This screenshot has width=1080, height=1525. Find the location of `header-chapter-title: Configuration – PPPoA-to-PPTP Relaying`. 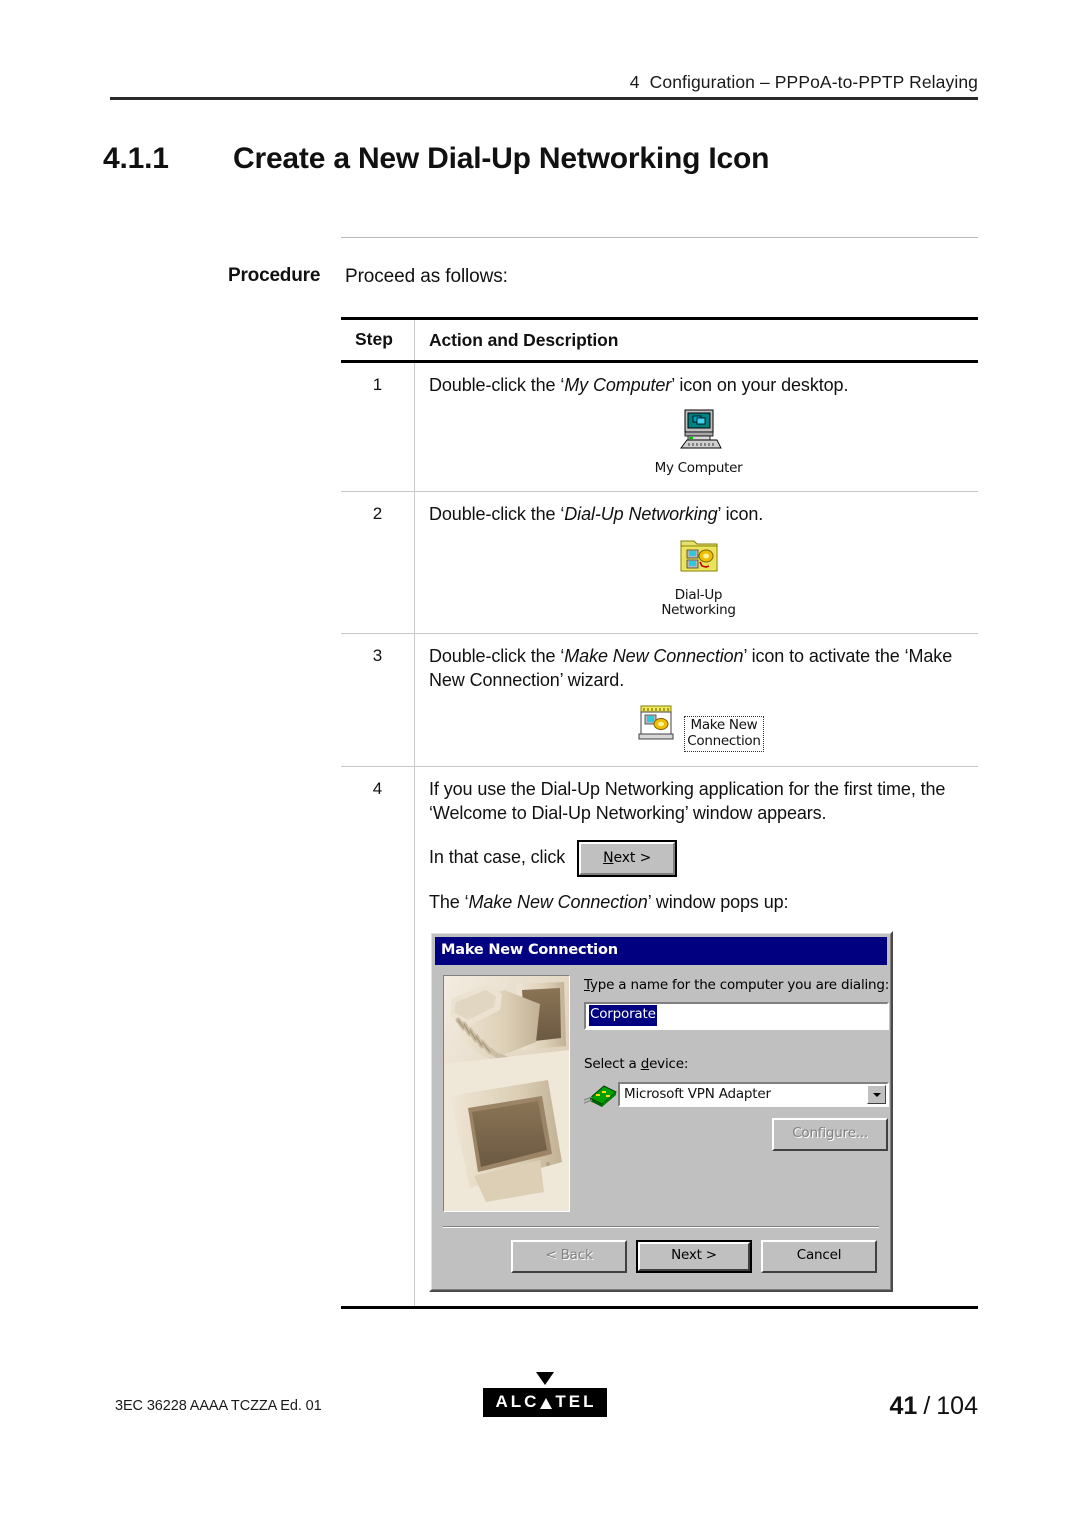

header-chapter-title: Configuration – PPPoA-to-PPTP Relaying is located at coordinates (813, 82).